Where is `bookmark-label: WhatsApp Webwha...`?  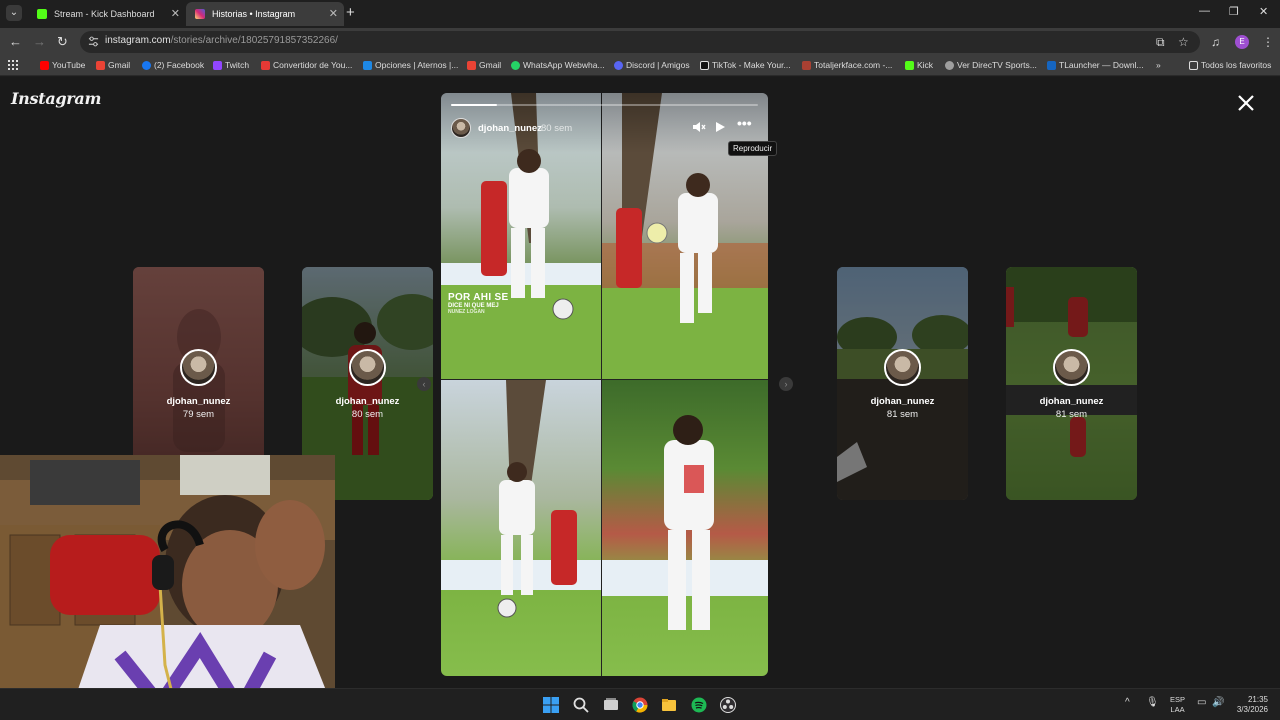 bookmark-label: WhatsApp Webwha... is located at coordinates (564, 65).